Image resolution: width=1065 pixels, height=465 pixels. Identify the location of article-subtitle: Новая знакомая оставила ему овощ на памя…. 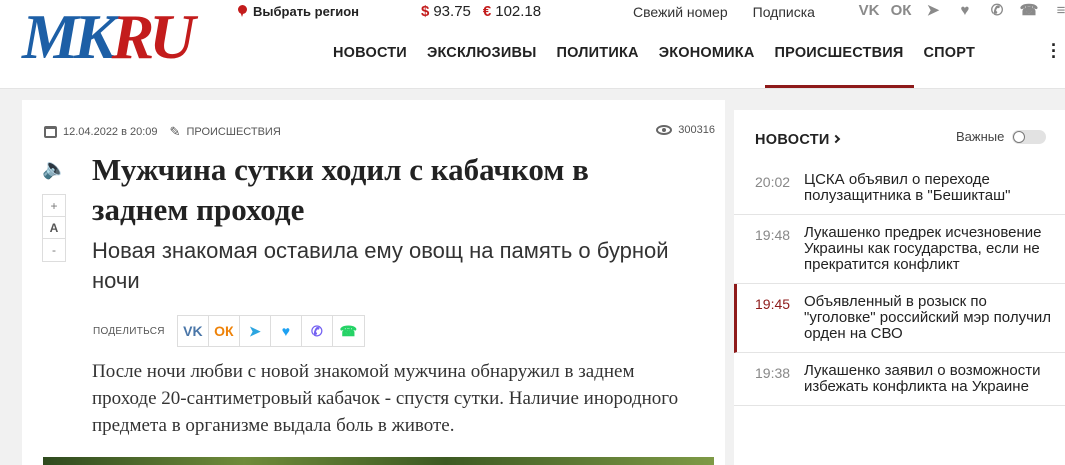
(380, 265).